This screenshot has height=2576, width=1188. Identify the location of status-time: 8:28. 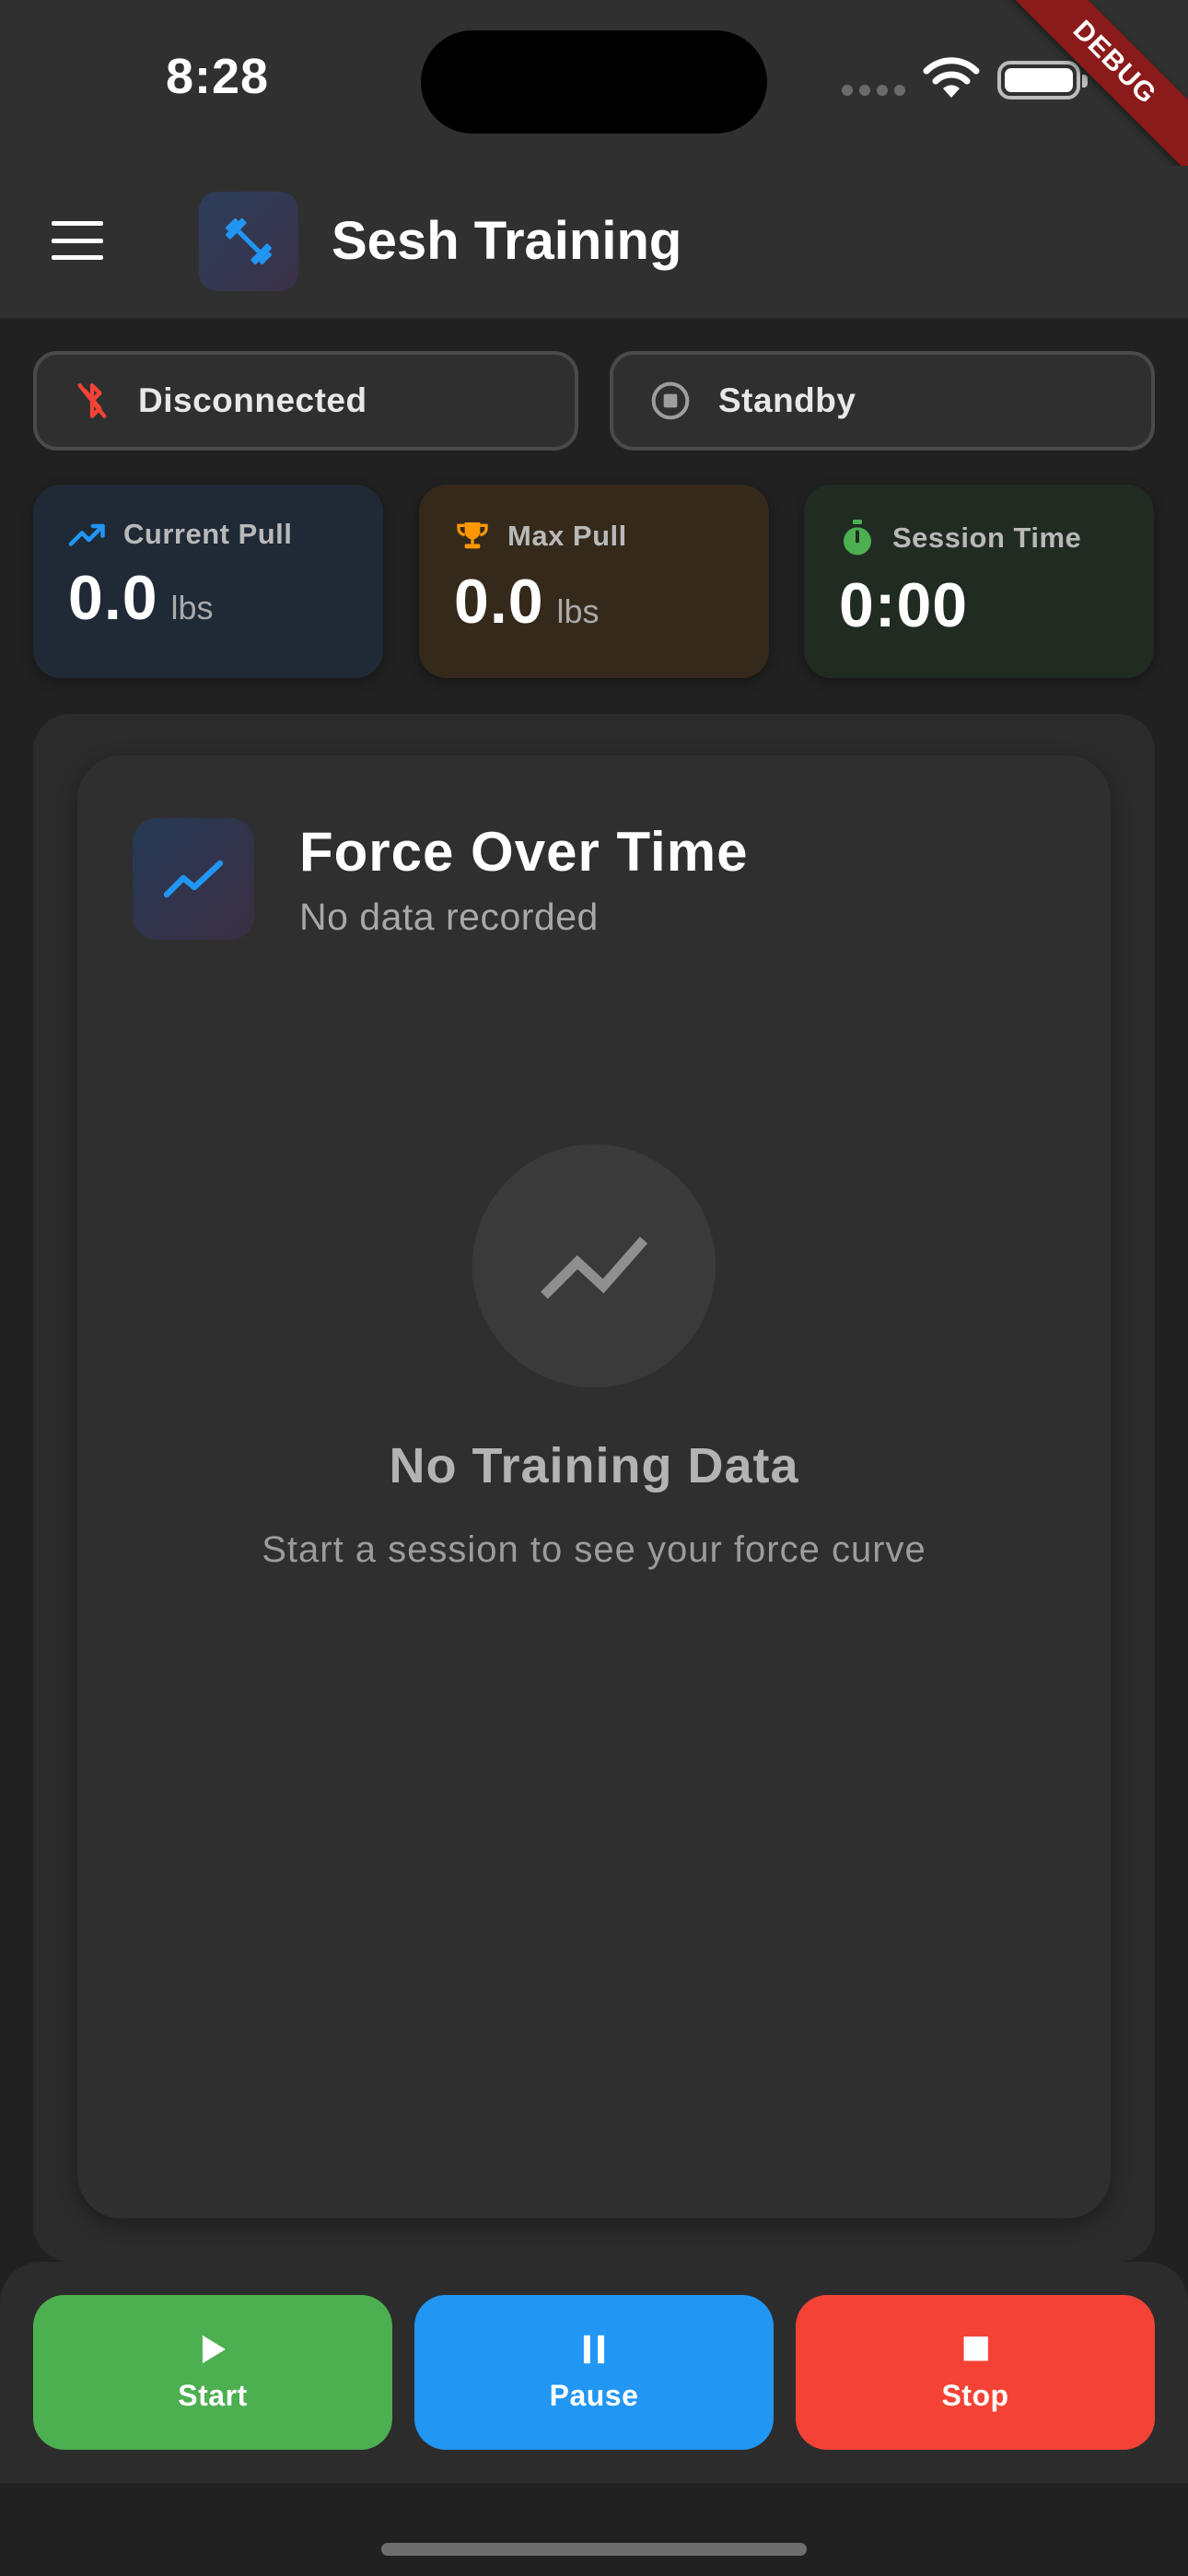
(218, 76).